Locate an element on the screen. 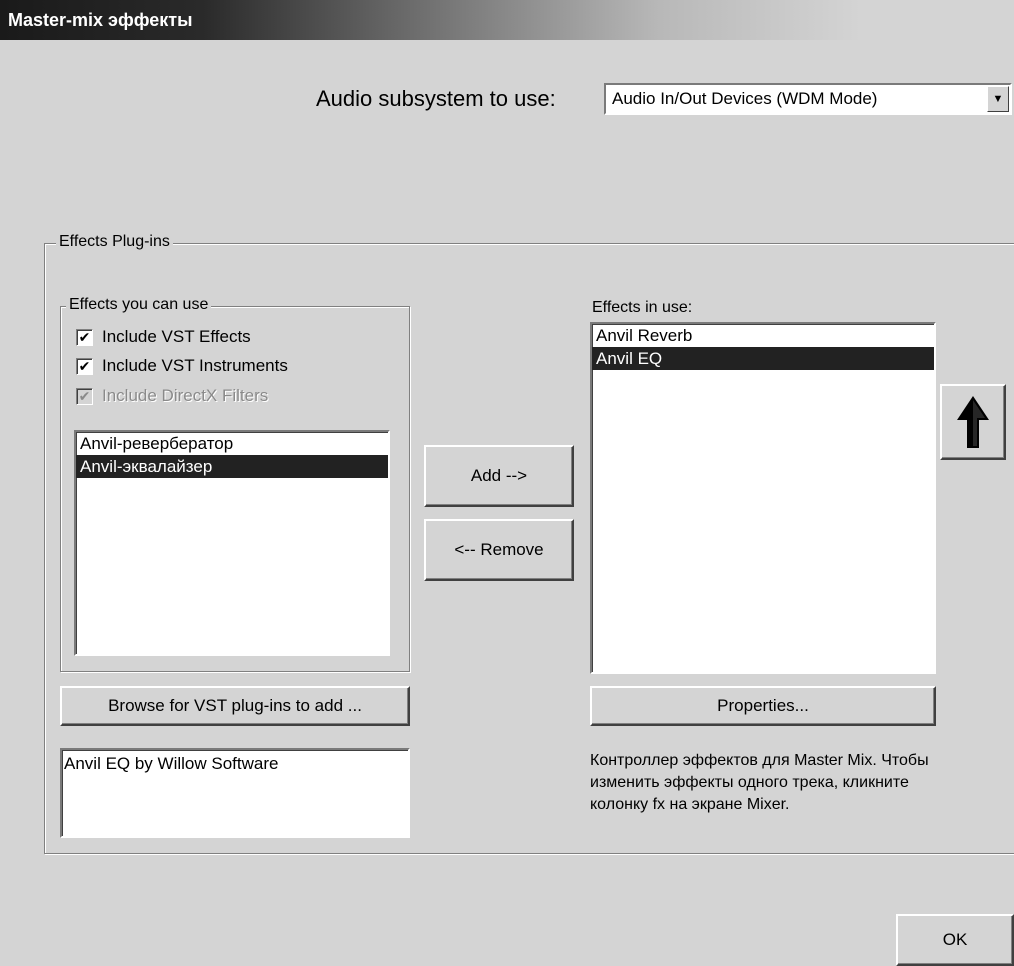  checkbox-label: Include DirectX Filters is located at coordinates (185, 395).